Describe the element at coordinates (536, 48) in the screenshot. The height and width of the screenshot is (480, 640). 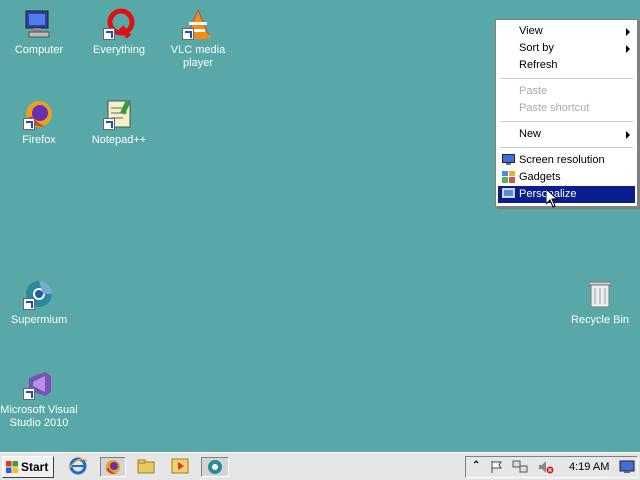
I see `menu-item-label: Sort by` at that location.